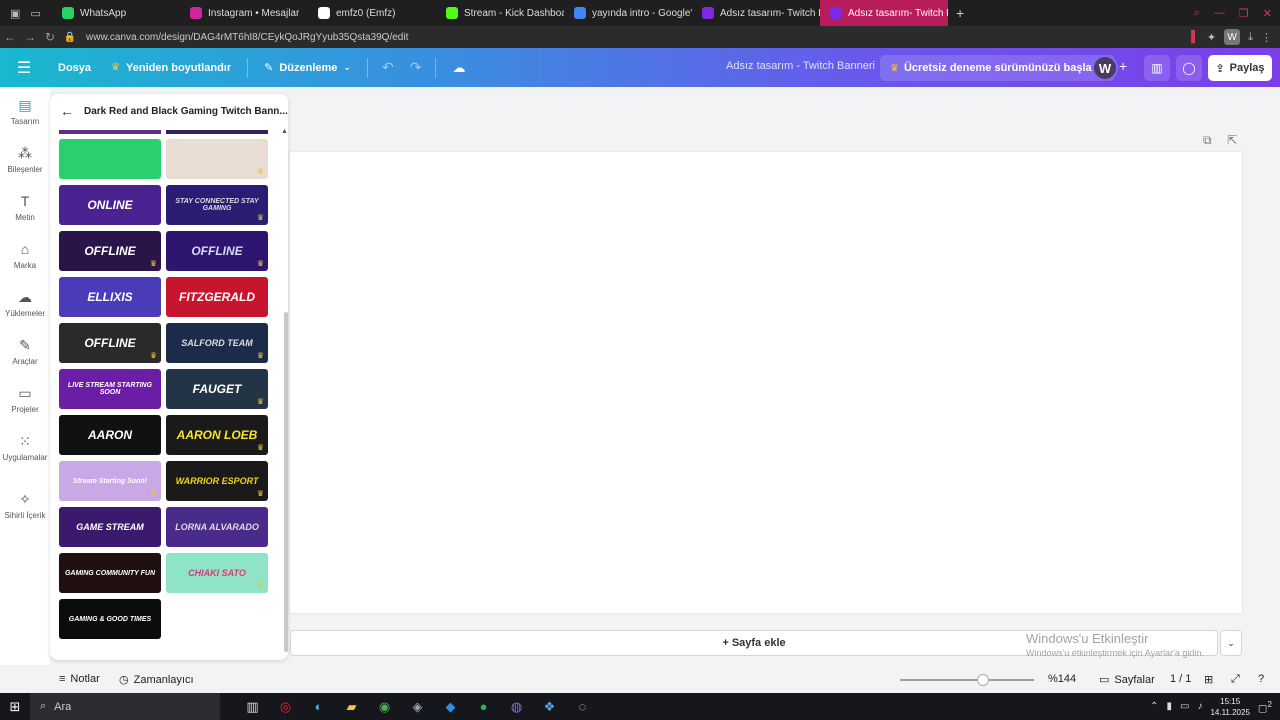 The image size is (1280, 720). Describe the element at coordinates (1197, 13) in the screenshot. I see `search-tabs-icon: ⌕` at that location.